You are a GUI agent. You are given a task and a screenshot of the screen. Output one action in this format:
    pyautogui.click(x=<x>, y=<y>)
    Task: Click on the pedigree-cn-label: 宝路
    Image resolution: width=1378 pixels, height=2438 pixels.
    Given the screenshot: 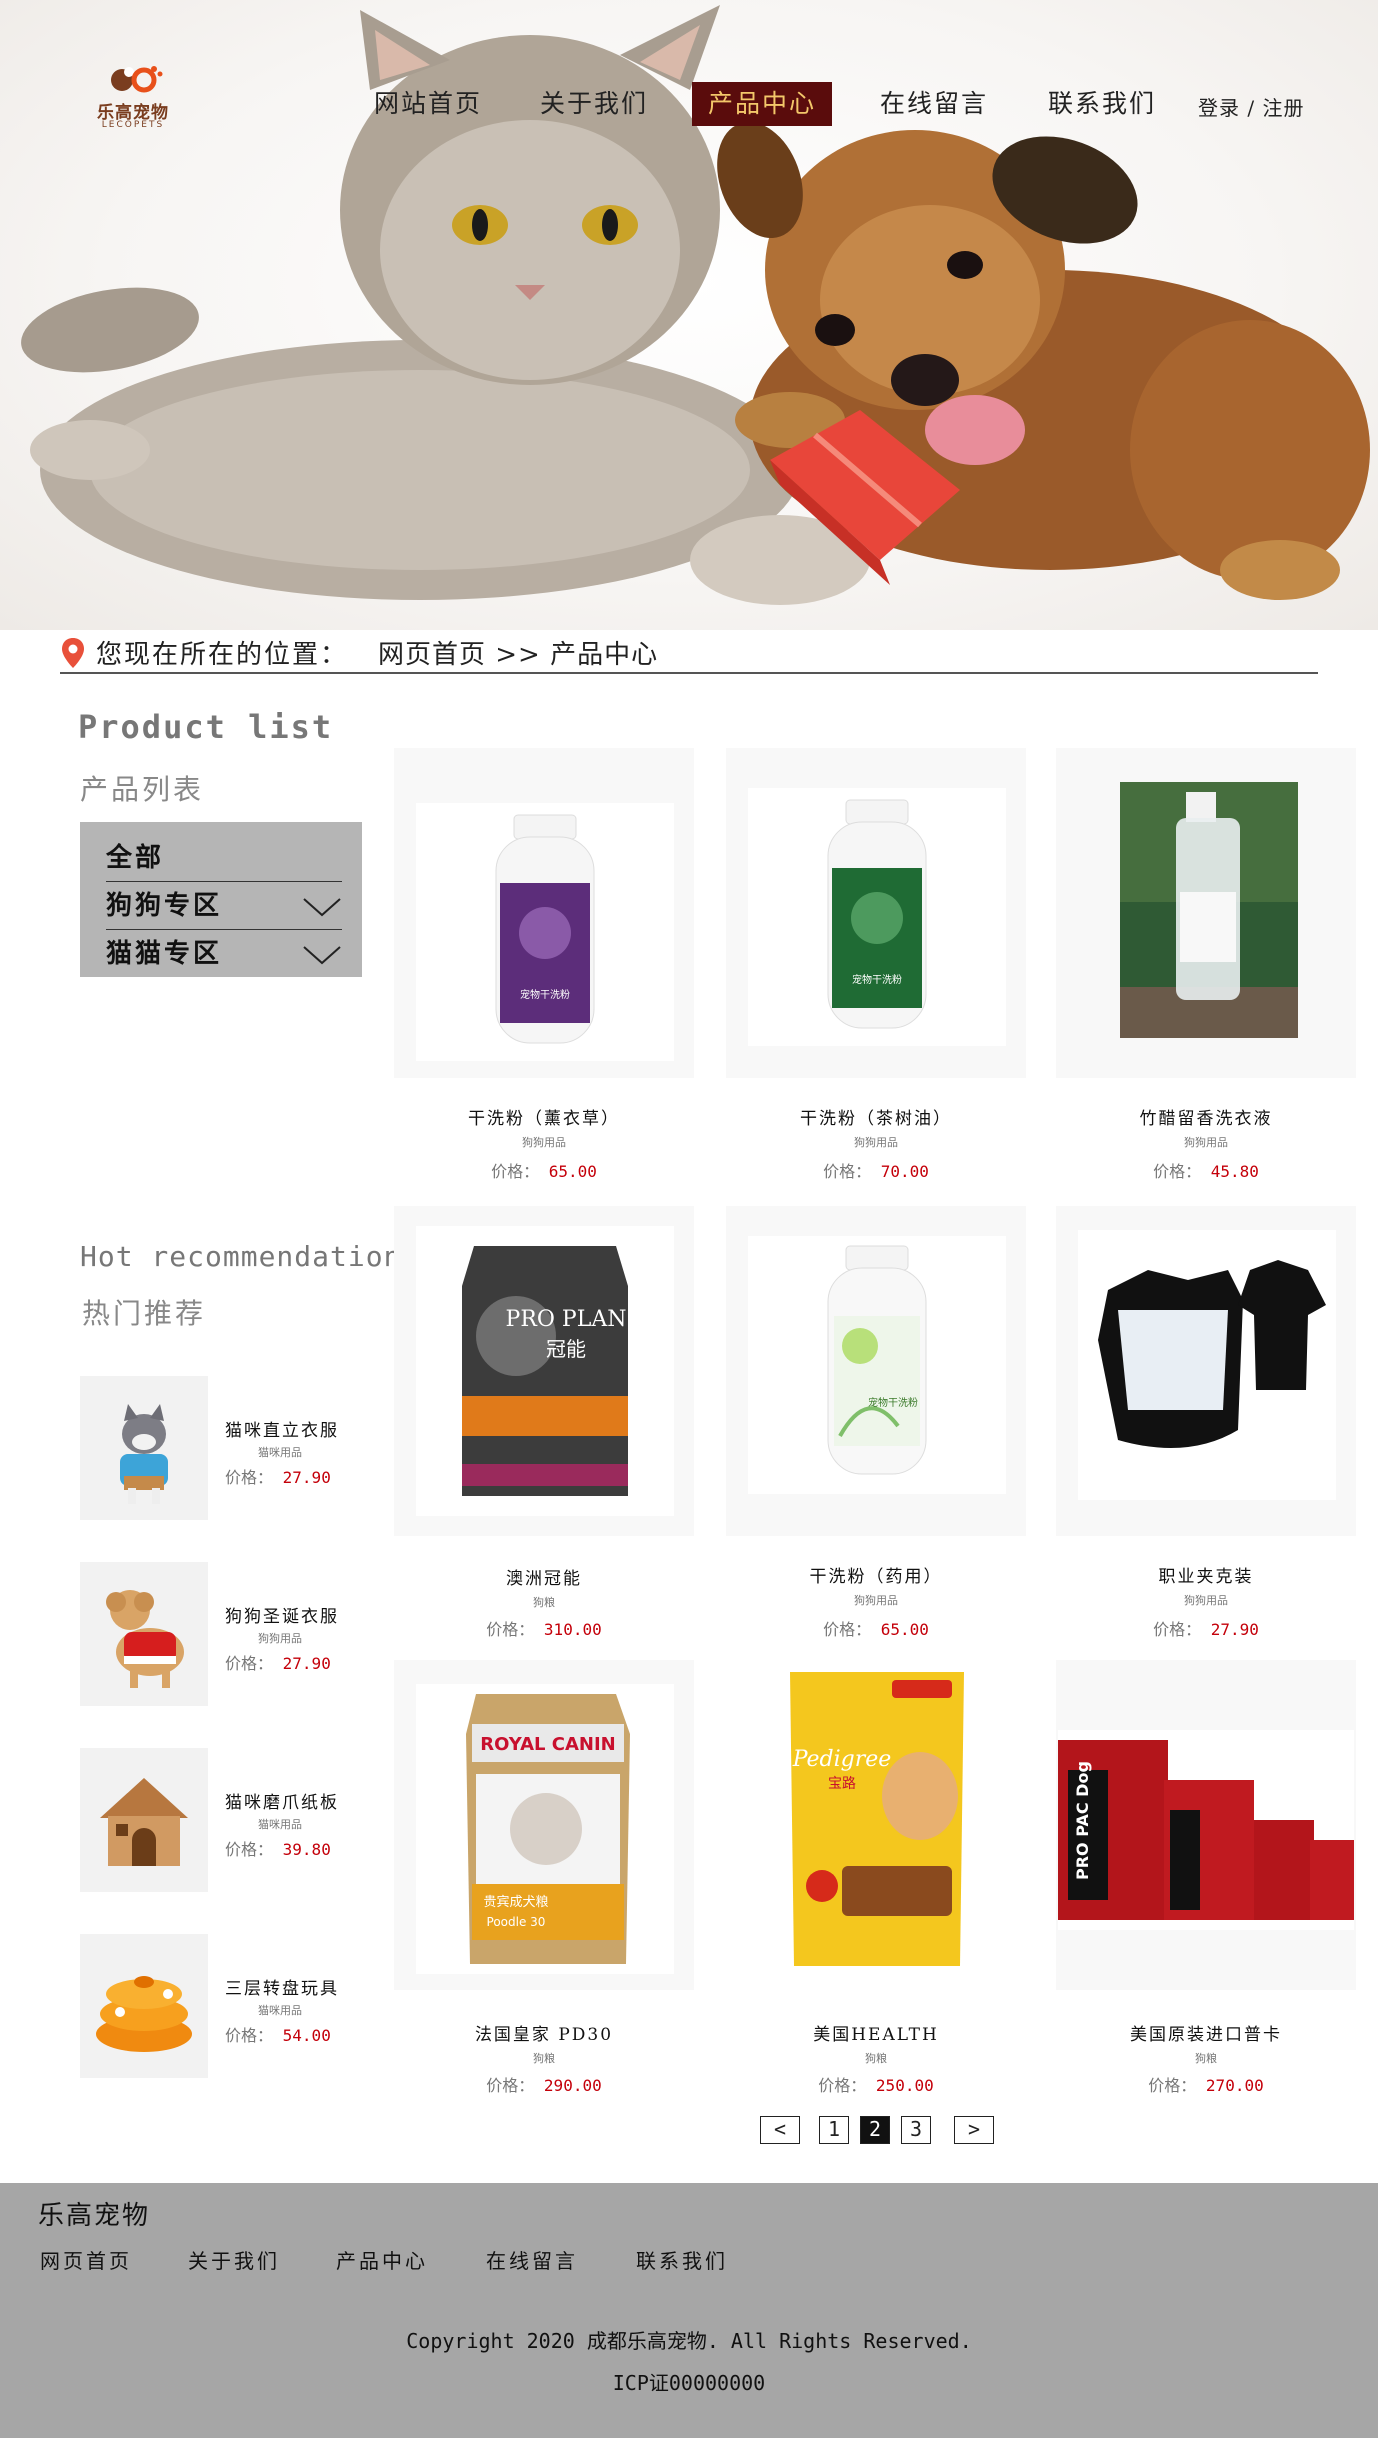 What is the action you would take?
    pyautogui.click(x=842, y=1784)
    